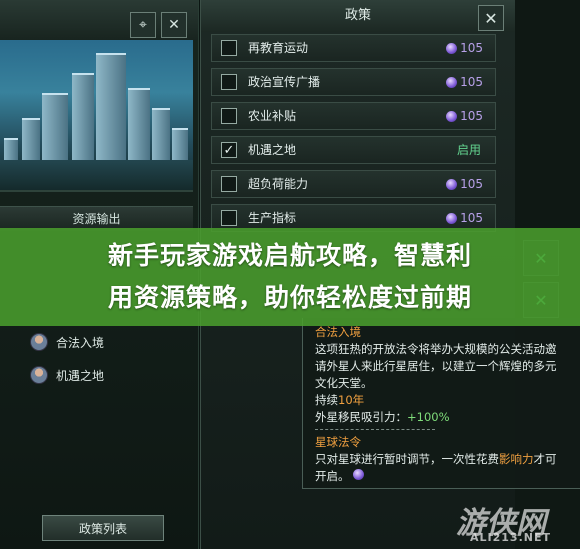  I want to click on policy-row: ✓ 机遇之地 启用, so click(353, 150).